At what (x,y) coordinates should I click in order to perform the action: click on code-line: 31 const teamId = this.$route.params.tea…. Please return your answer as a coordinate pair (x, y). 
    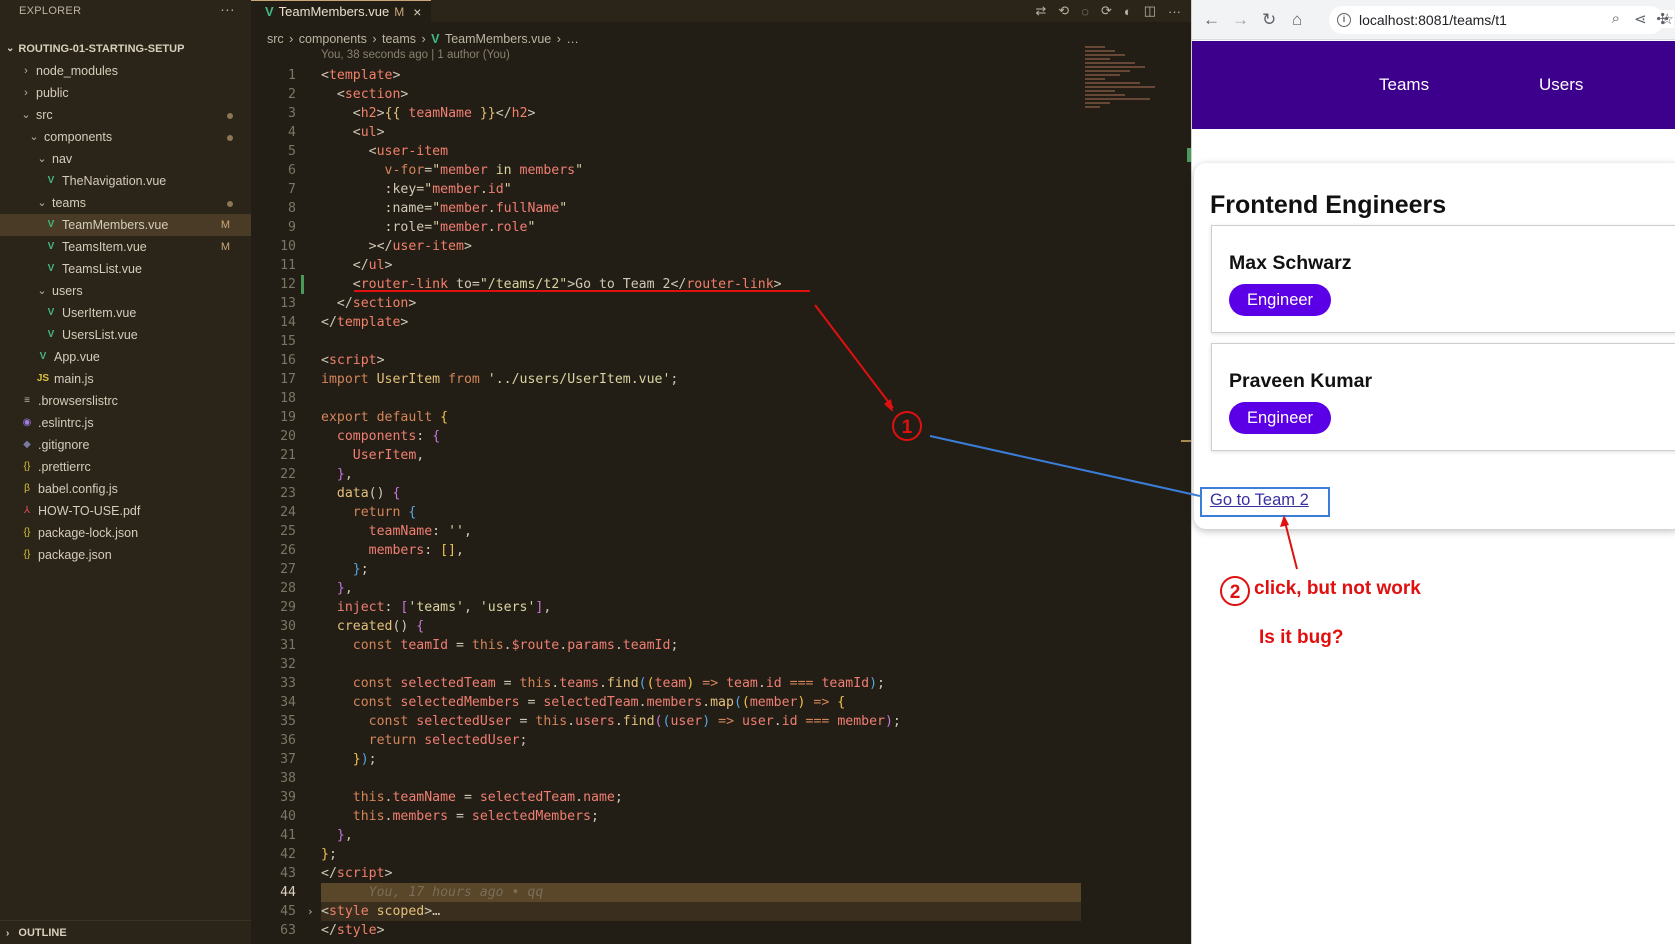
    Looking at the image, I should click on (721, 645).